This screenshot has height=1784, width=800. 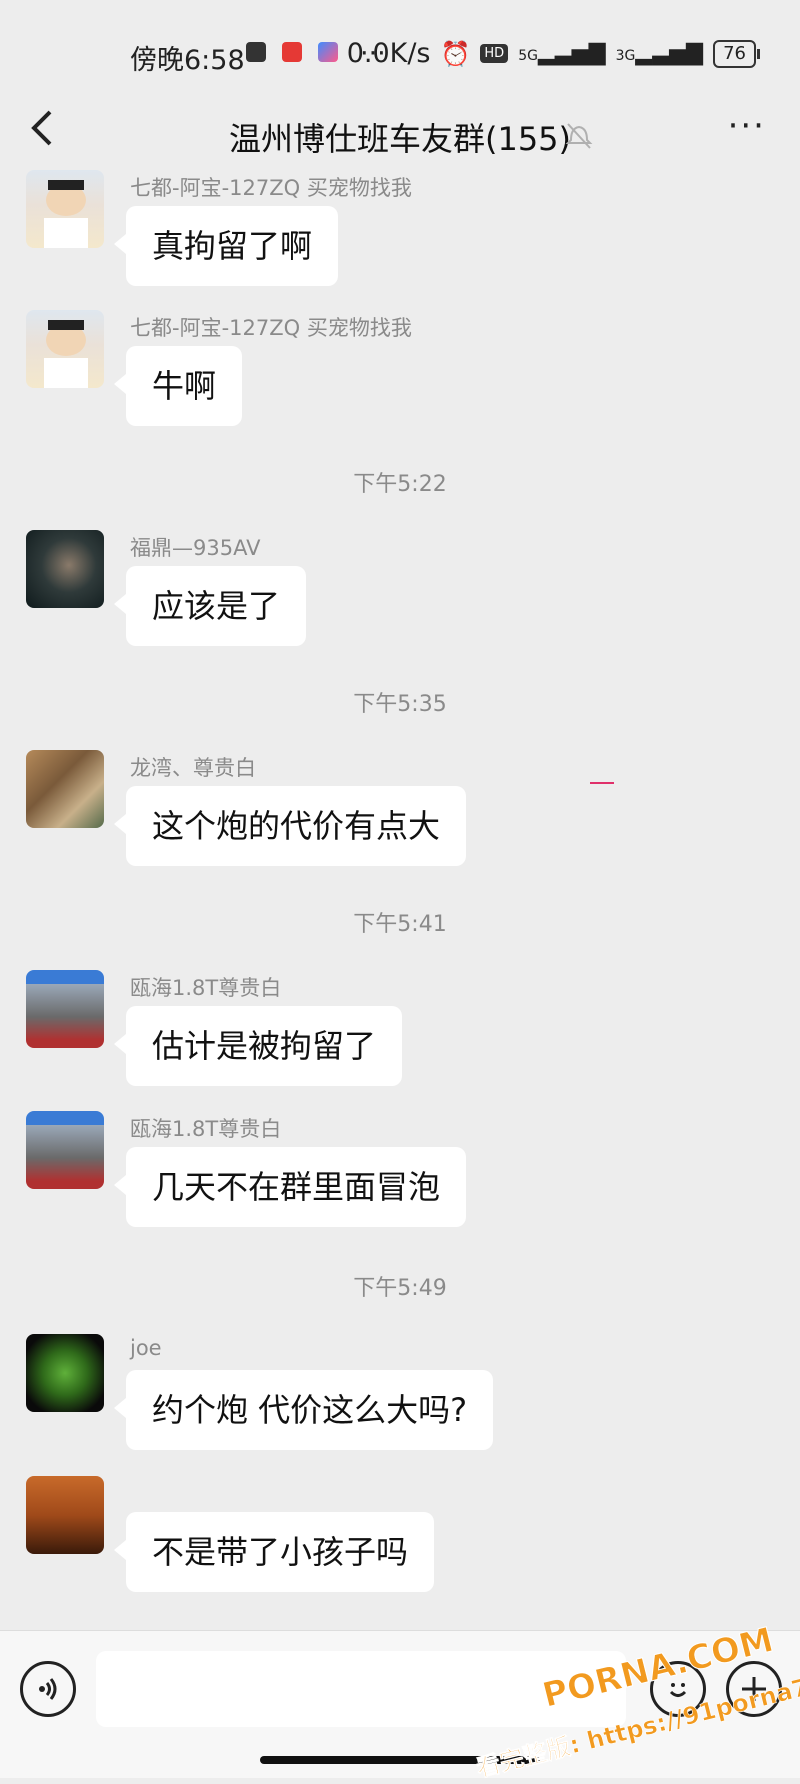 I want to click on app-notification-icon, so click(x=292, y=52).